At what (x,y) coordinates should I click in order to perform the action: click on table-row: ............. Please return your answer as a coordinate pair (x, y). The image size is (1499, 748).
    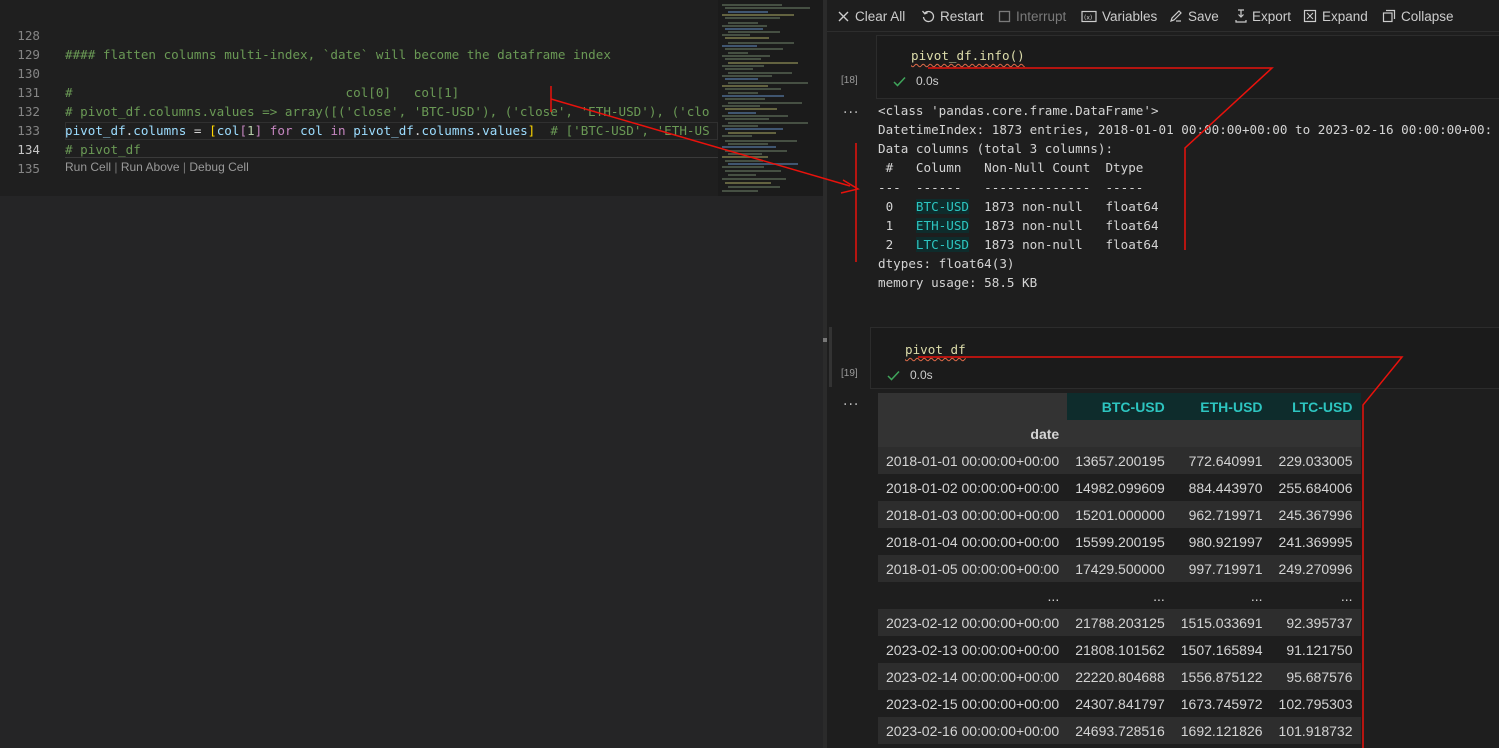
    Looking at the image, I should click on (1119, 595).